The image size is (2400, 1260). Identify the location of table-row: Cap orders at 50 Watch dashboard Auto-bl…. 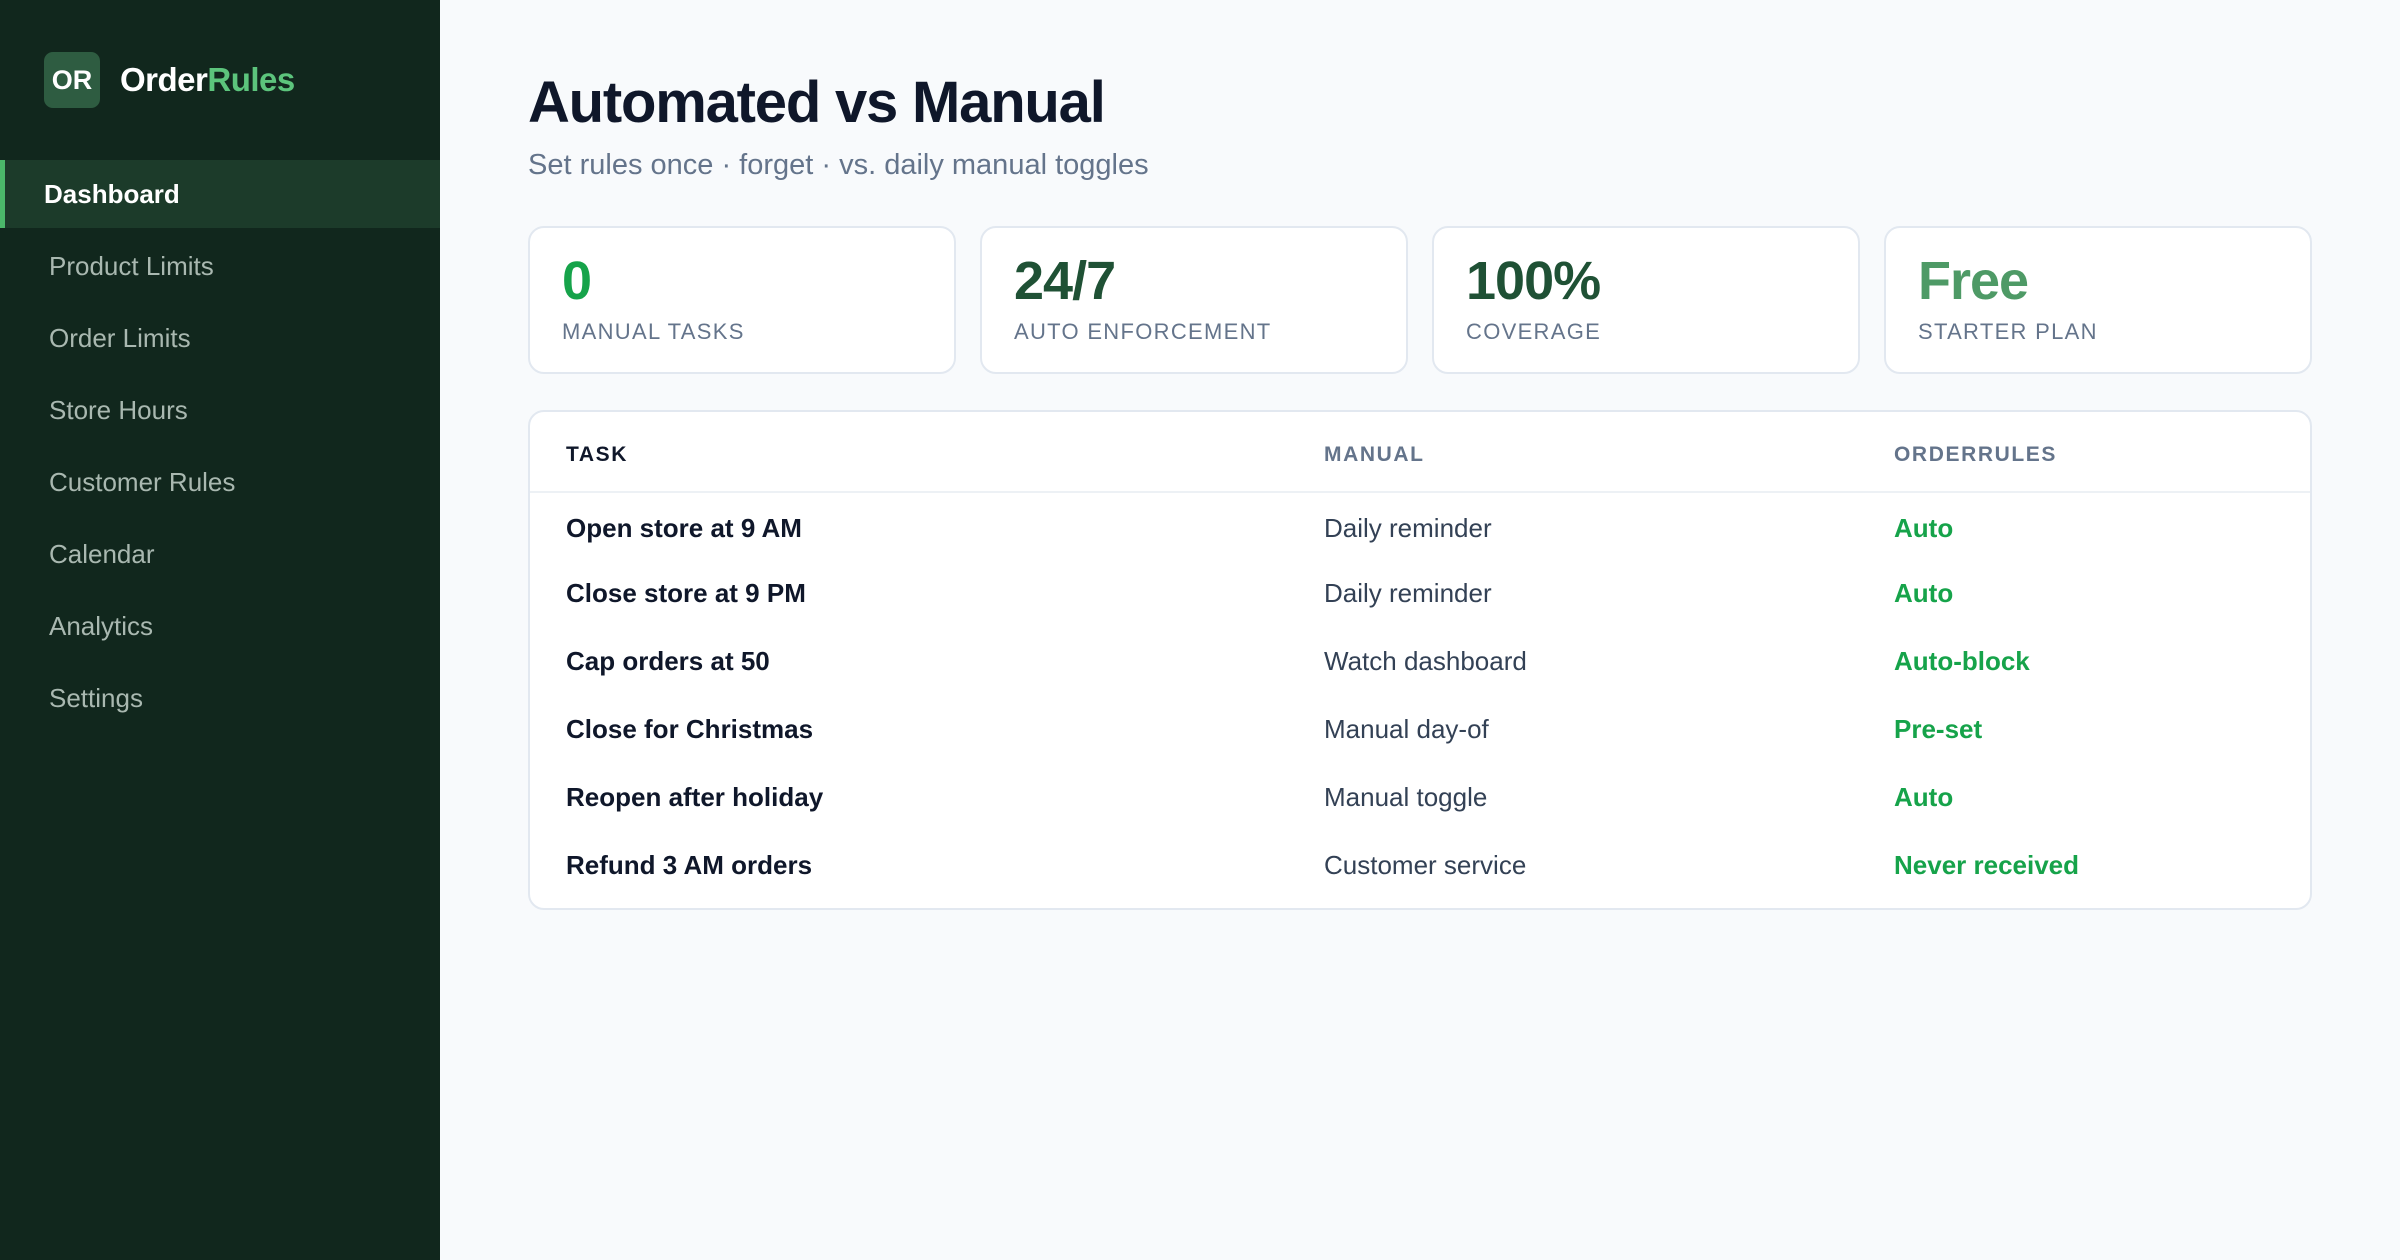
(1420, 662).